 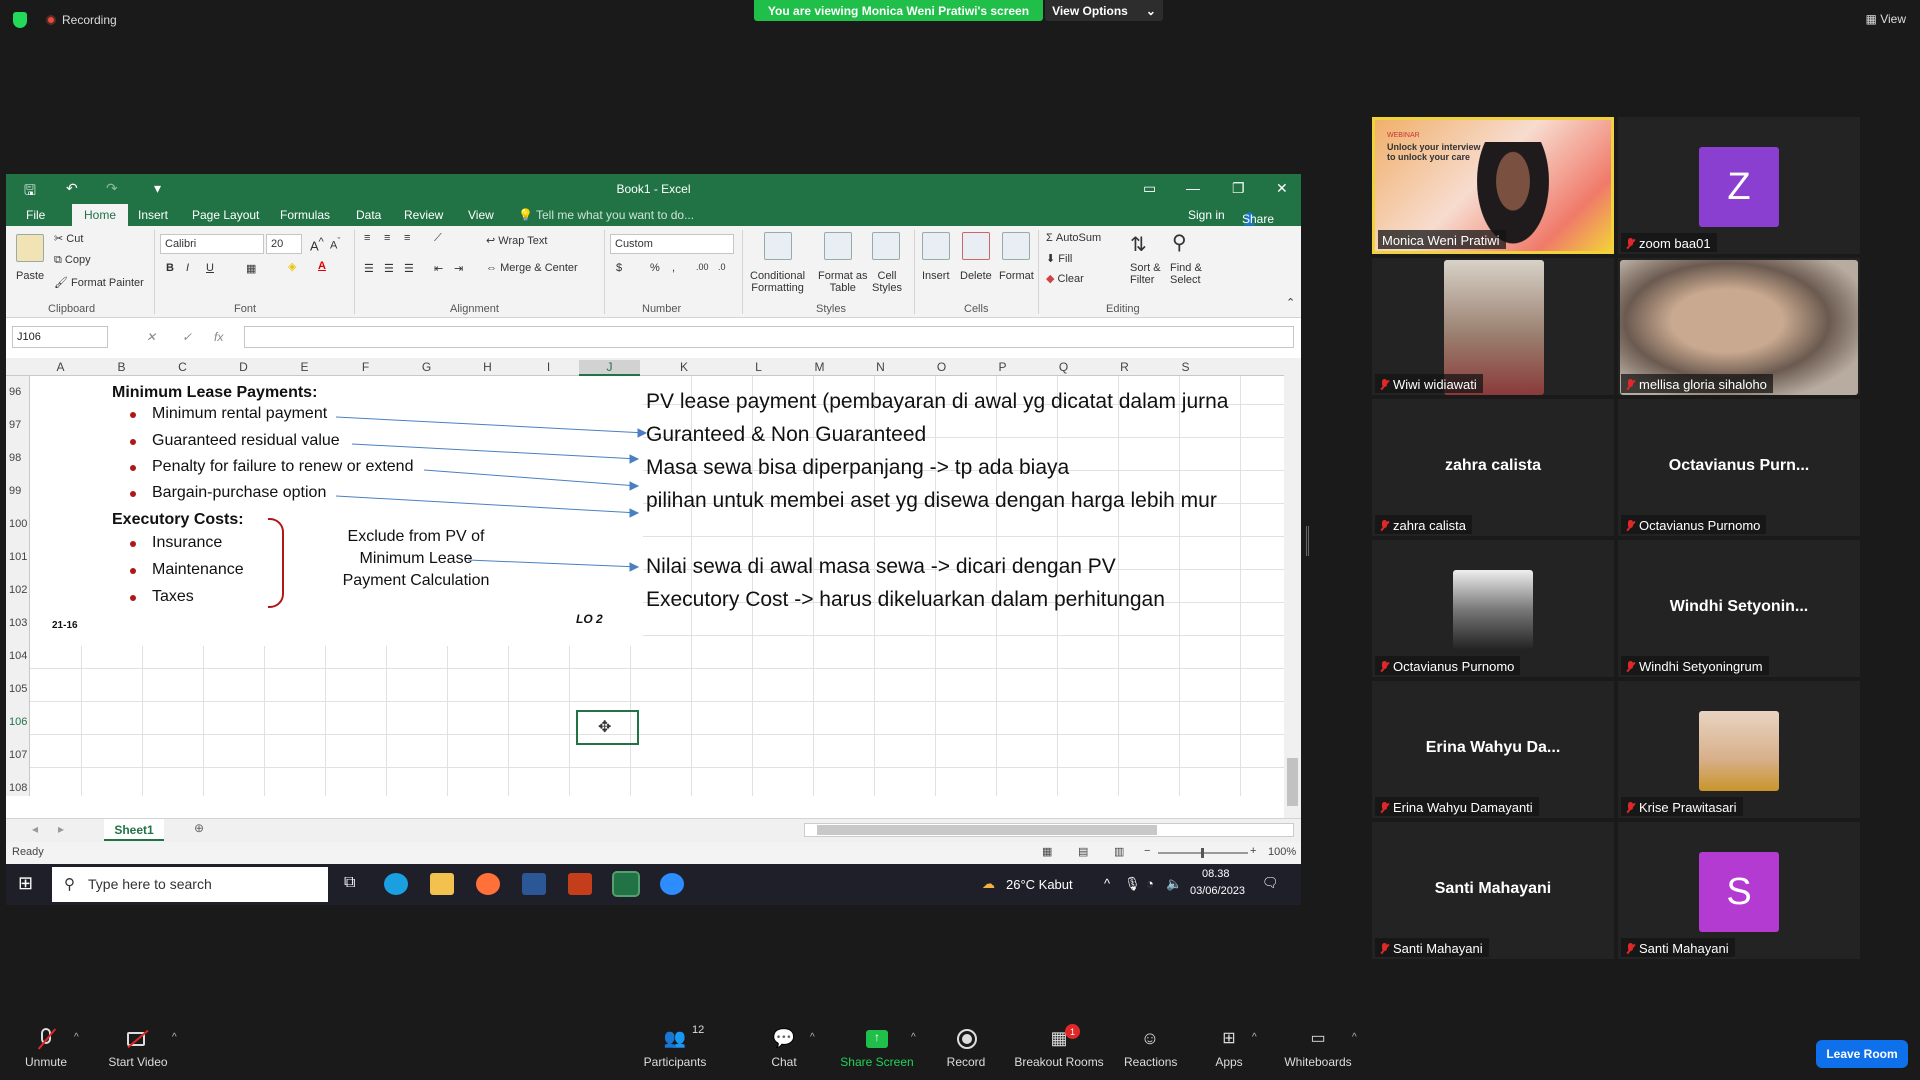 What do you see at coordinates (1700, 525) in the screenshot?
I see `participant-name: Octavianus Purnomo` at bounding box center [1700, 525].